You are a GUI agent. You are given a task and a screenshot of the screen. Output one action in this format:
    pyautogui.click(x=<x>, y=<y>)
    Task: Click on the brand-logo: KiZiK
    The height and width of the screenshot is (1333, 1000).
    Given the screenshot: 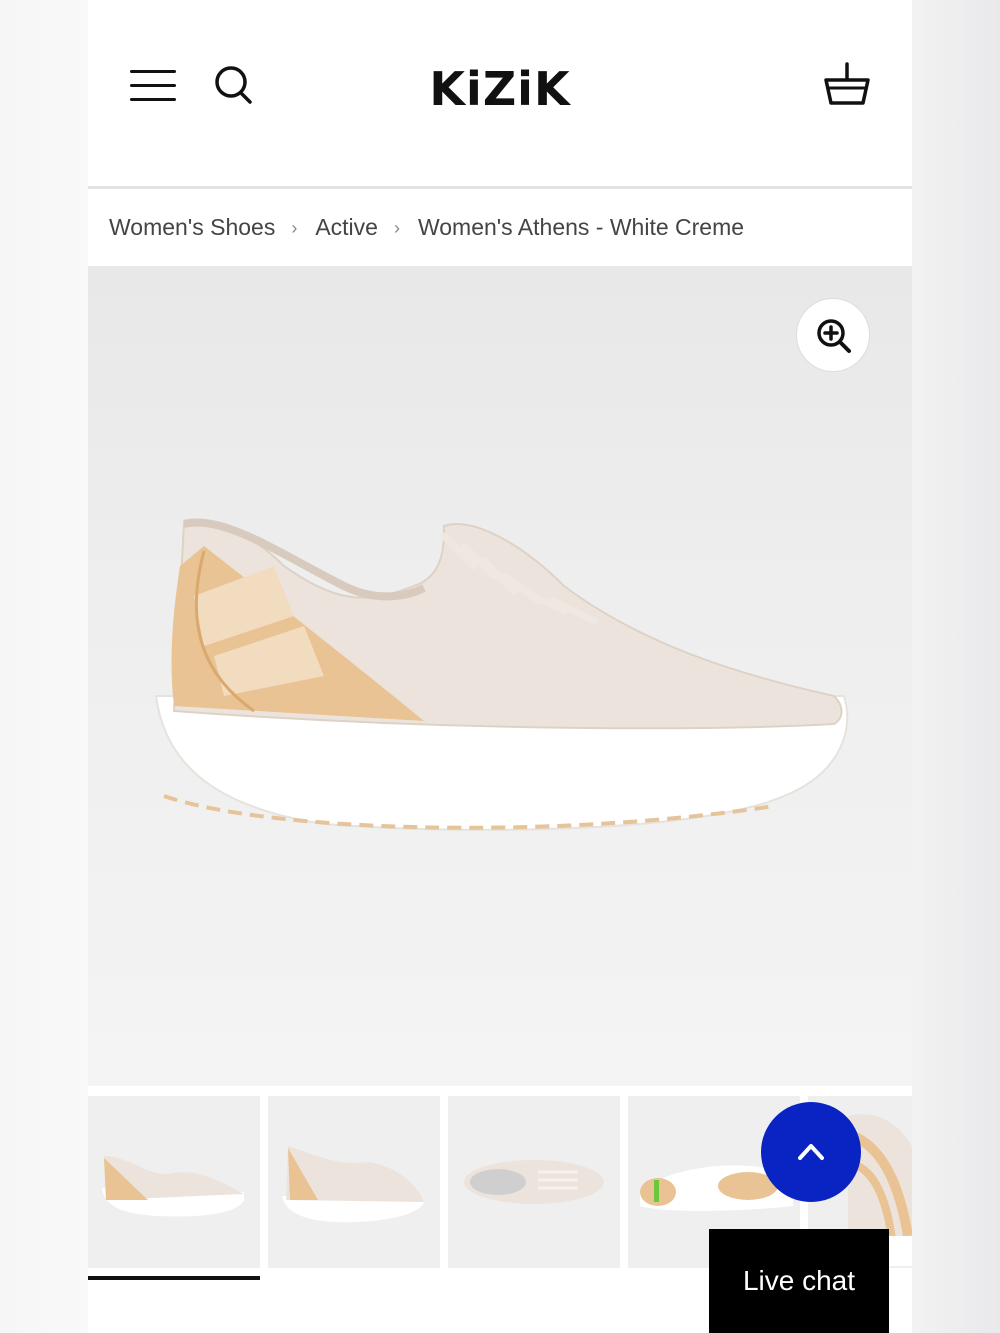 What is the action you would take?
    pyautogui.click(x=500, y=89)
    